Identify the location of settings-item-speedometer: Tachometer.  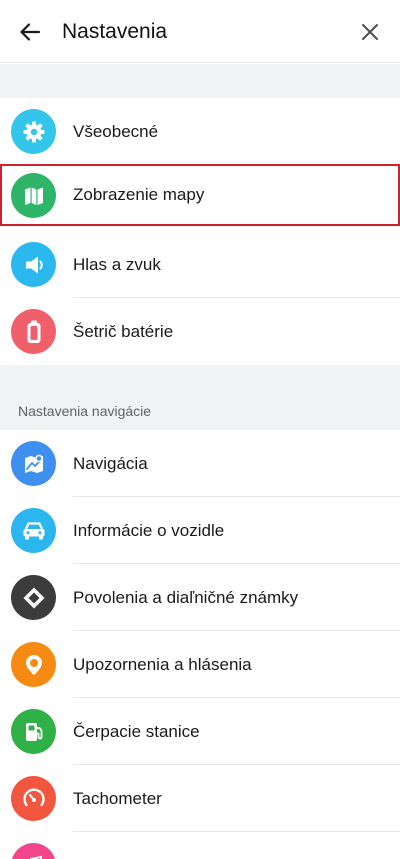
(200, 798).